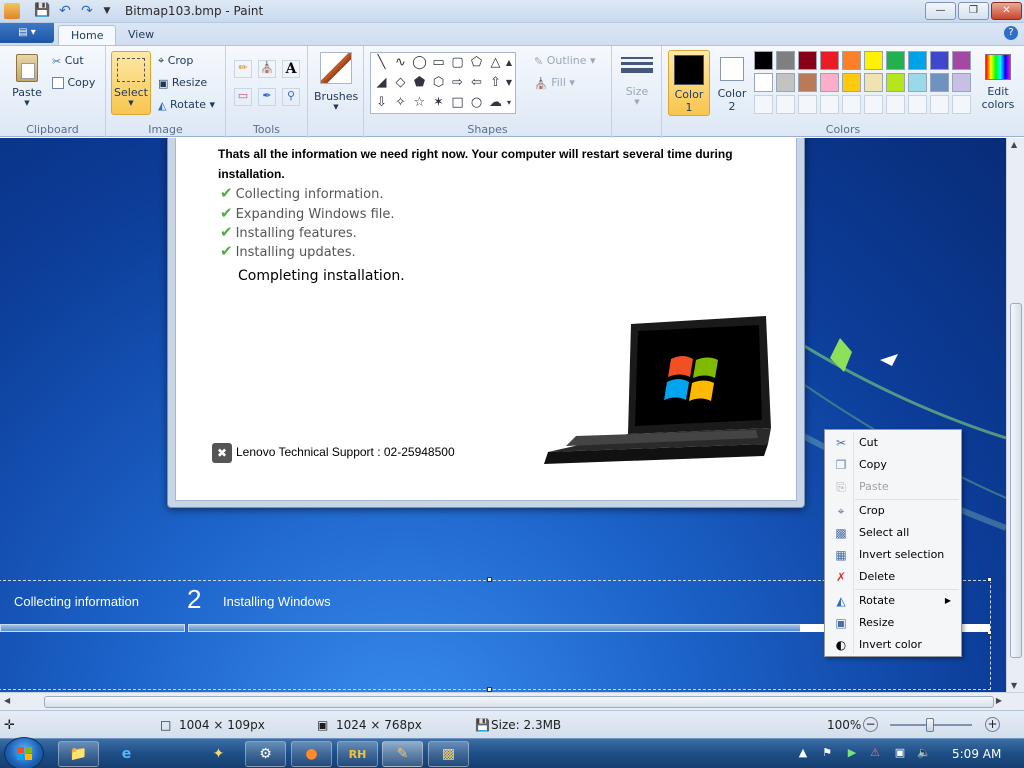 This screenshot has height=768, width=1024. What do you see at coordinates (495, 62) in the screenshot?
I see `triangle-shape-icon: △` at bounding box center [495, 62].